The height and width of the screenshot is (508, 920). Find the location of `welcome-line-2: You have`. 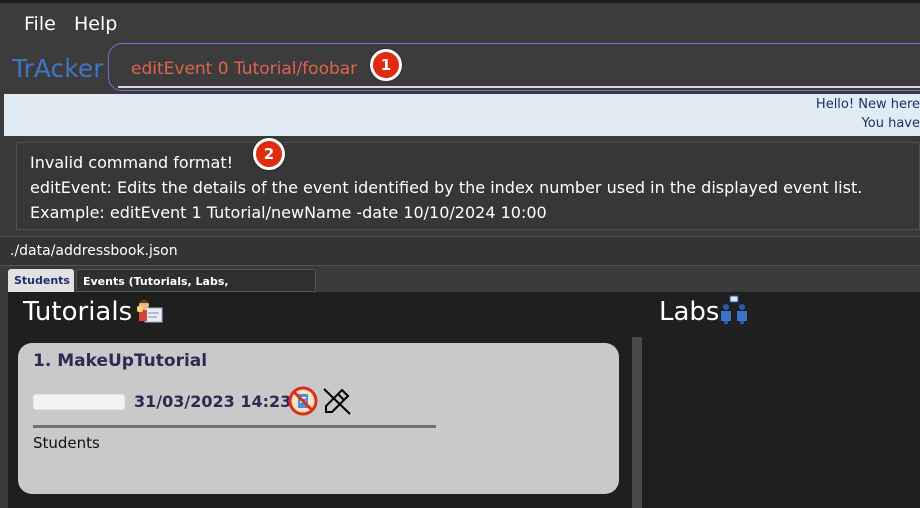

welcome-line-2: You have is located at coordinates (890, 123).